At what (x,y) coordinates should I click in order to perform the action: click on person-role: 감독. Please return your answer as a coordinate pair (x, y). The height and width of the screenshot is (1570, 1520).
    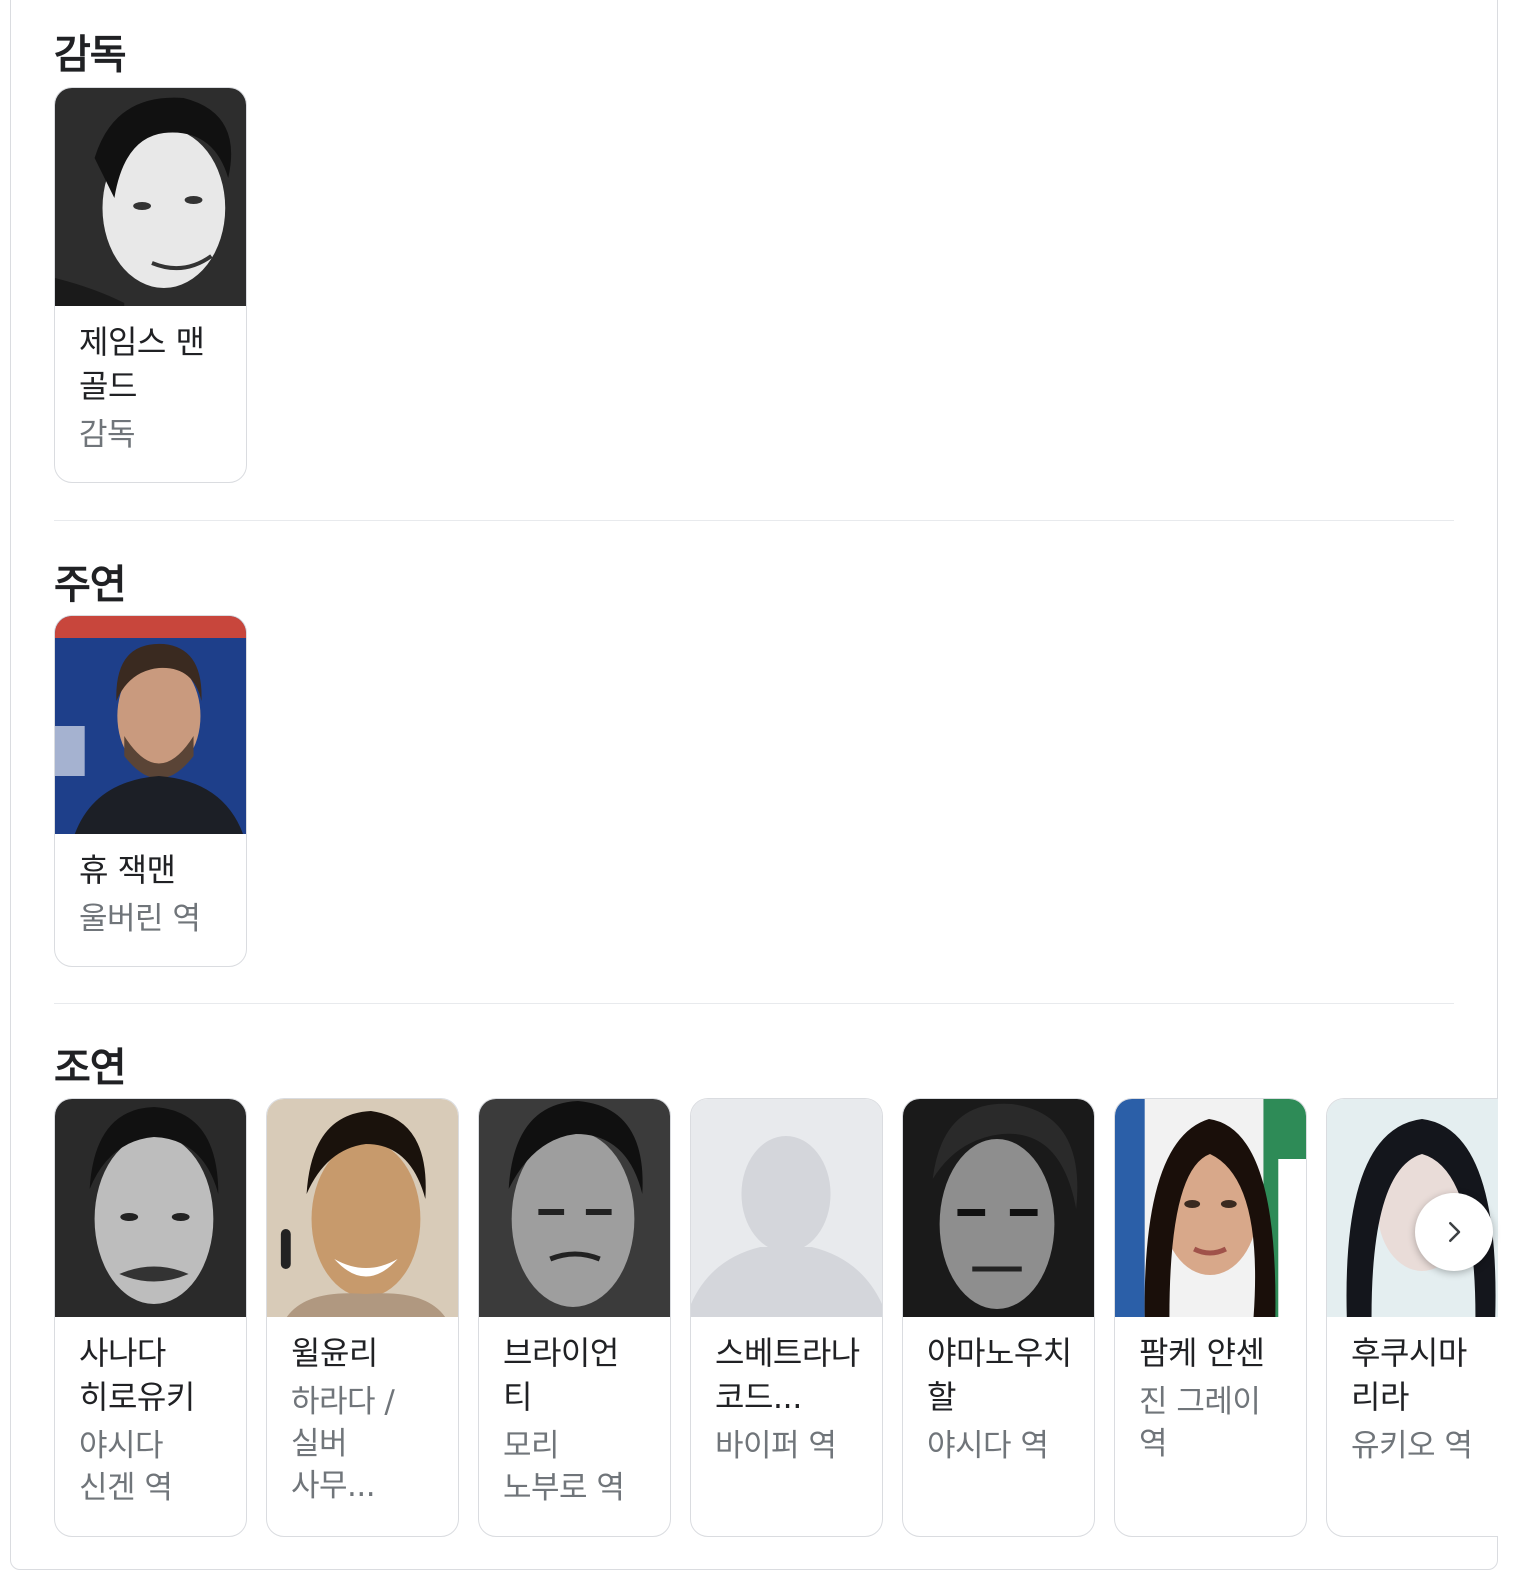
    Looking at the image, I should click on (107, 435).